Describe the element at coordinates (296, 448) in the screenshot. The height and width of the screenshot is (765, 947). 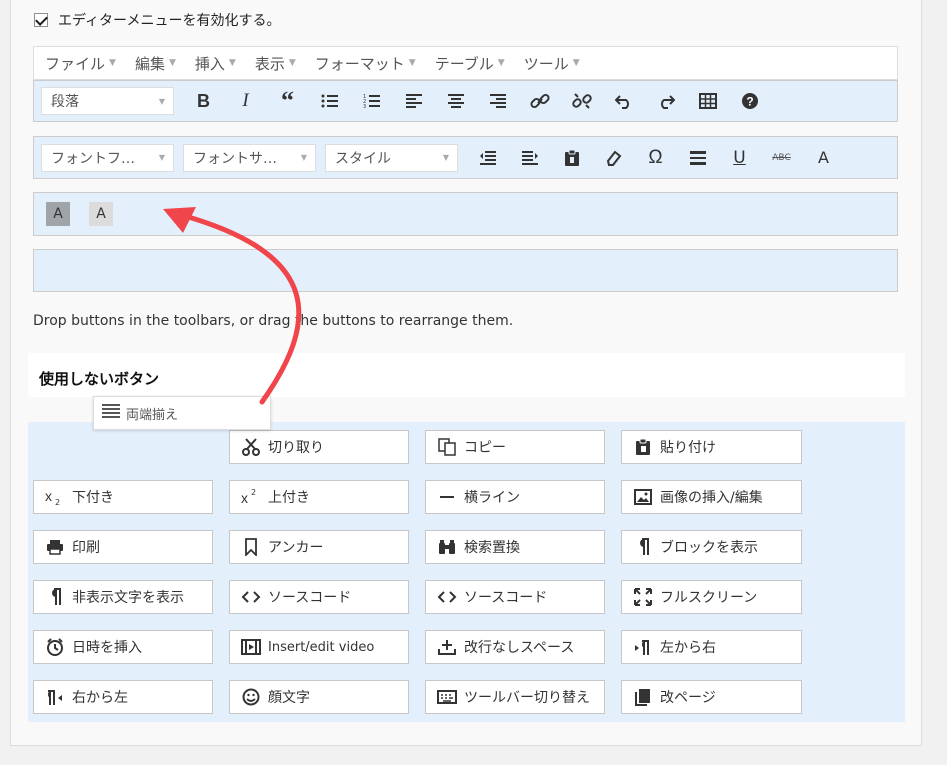
I see `unused-button-label: 切り取り` at that location.